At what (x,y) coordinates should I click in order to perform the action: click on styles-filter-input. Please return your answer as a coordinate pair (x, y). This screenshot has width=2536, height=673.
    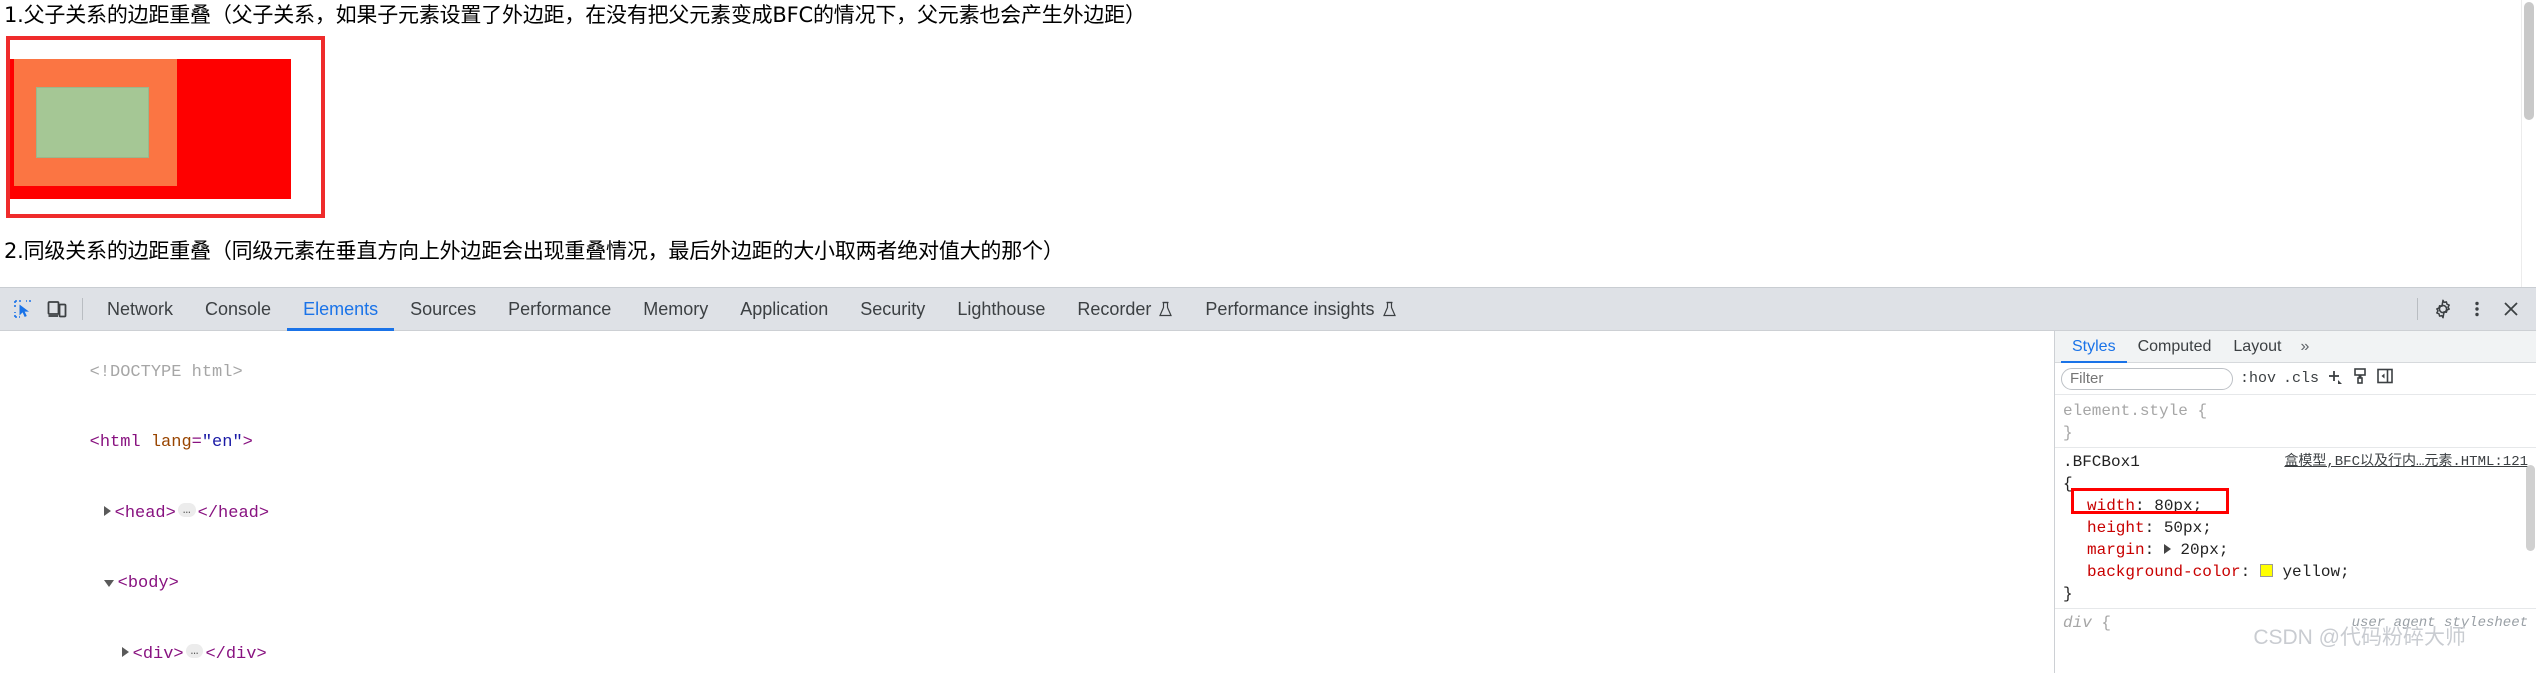
    Looking at the image, I should click on (2147, 378).